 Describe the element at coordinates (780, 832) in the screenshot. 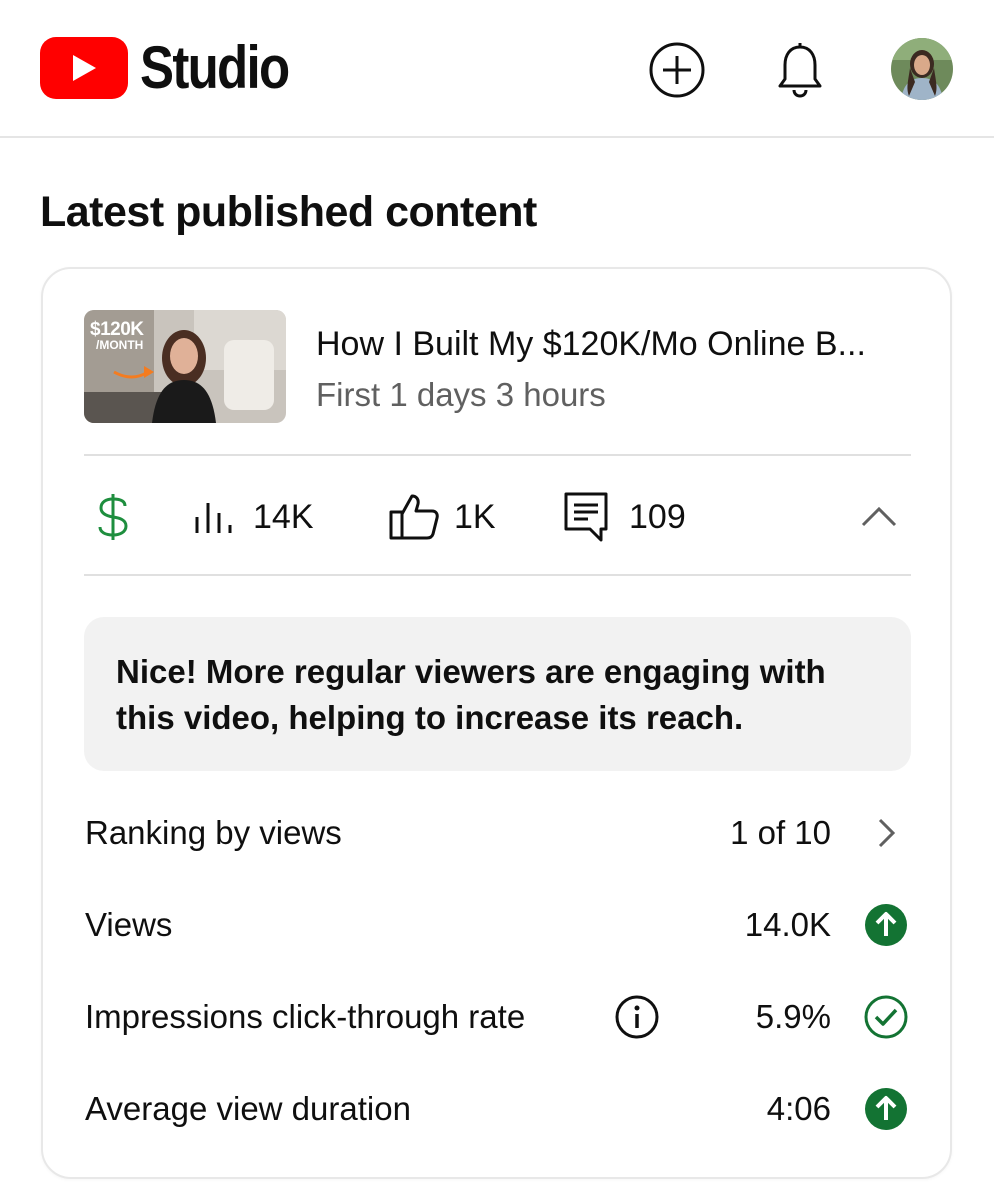

I see `metric-value: 1 of 10` at that location.